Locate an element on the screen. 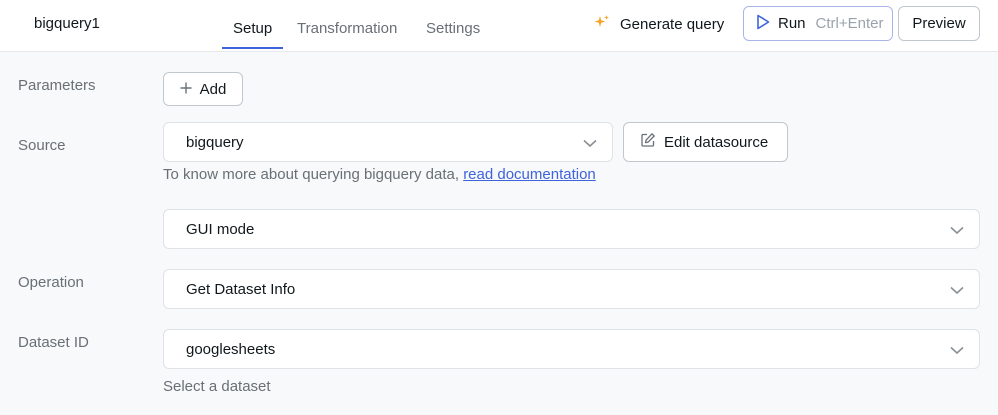 This screenshot has height=415, width=998. tab-setup: Setup is located at coordinates (252, 35).